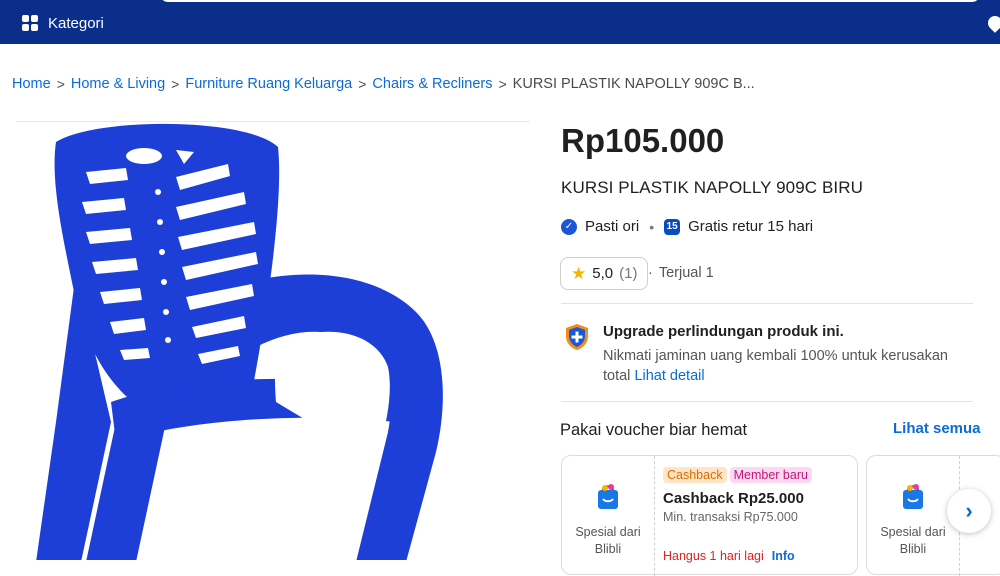 The width and height of the screenshot is (1000, 576). Describe the element at coordinates (579, 273) in the screenshot. I see `star-icon: ★` at that location.